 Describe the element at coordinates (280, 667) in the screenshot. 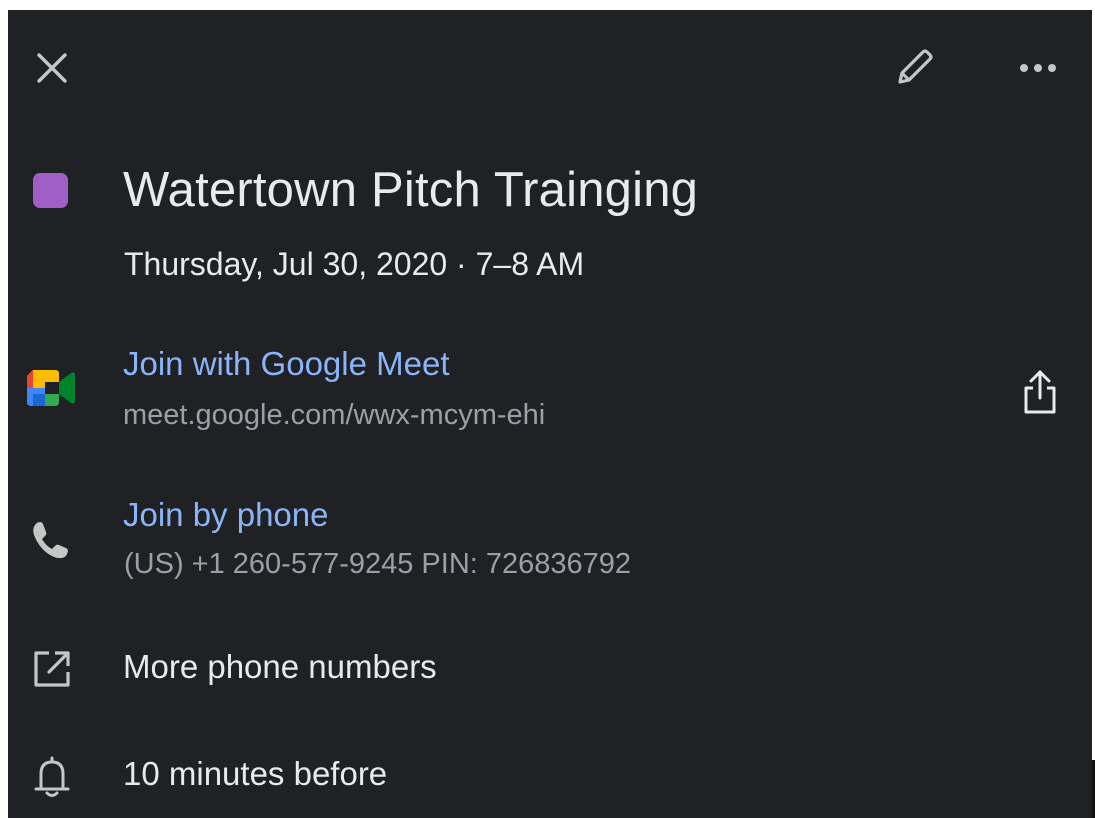

I see `more-phone-numbers-link: More phone numbers` at that location.